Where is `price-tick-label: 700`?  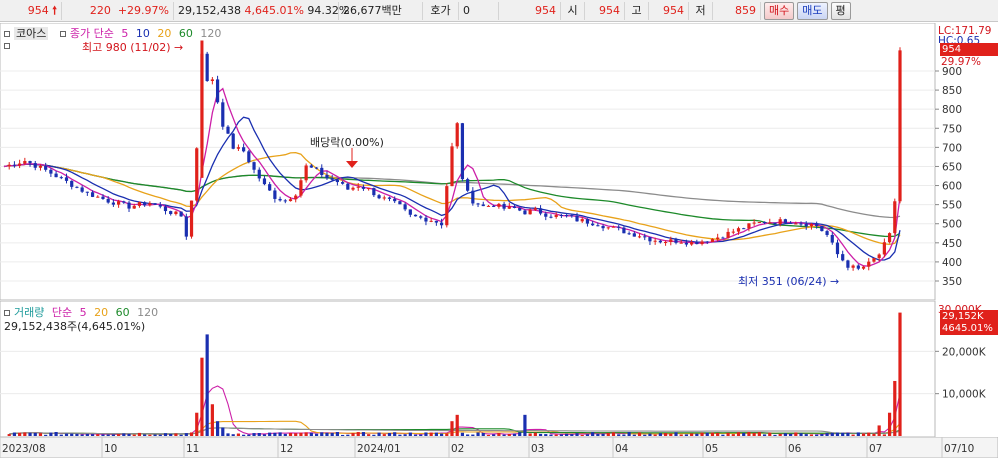 price-tick-label: 700 is located at coordinates (952, 148).